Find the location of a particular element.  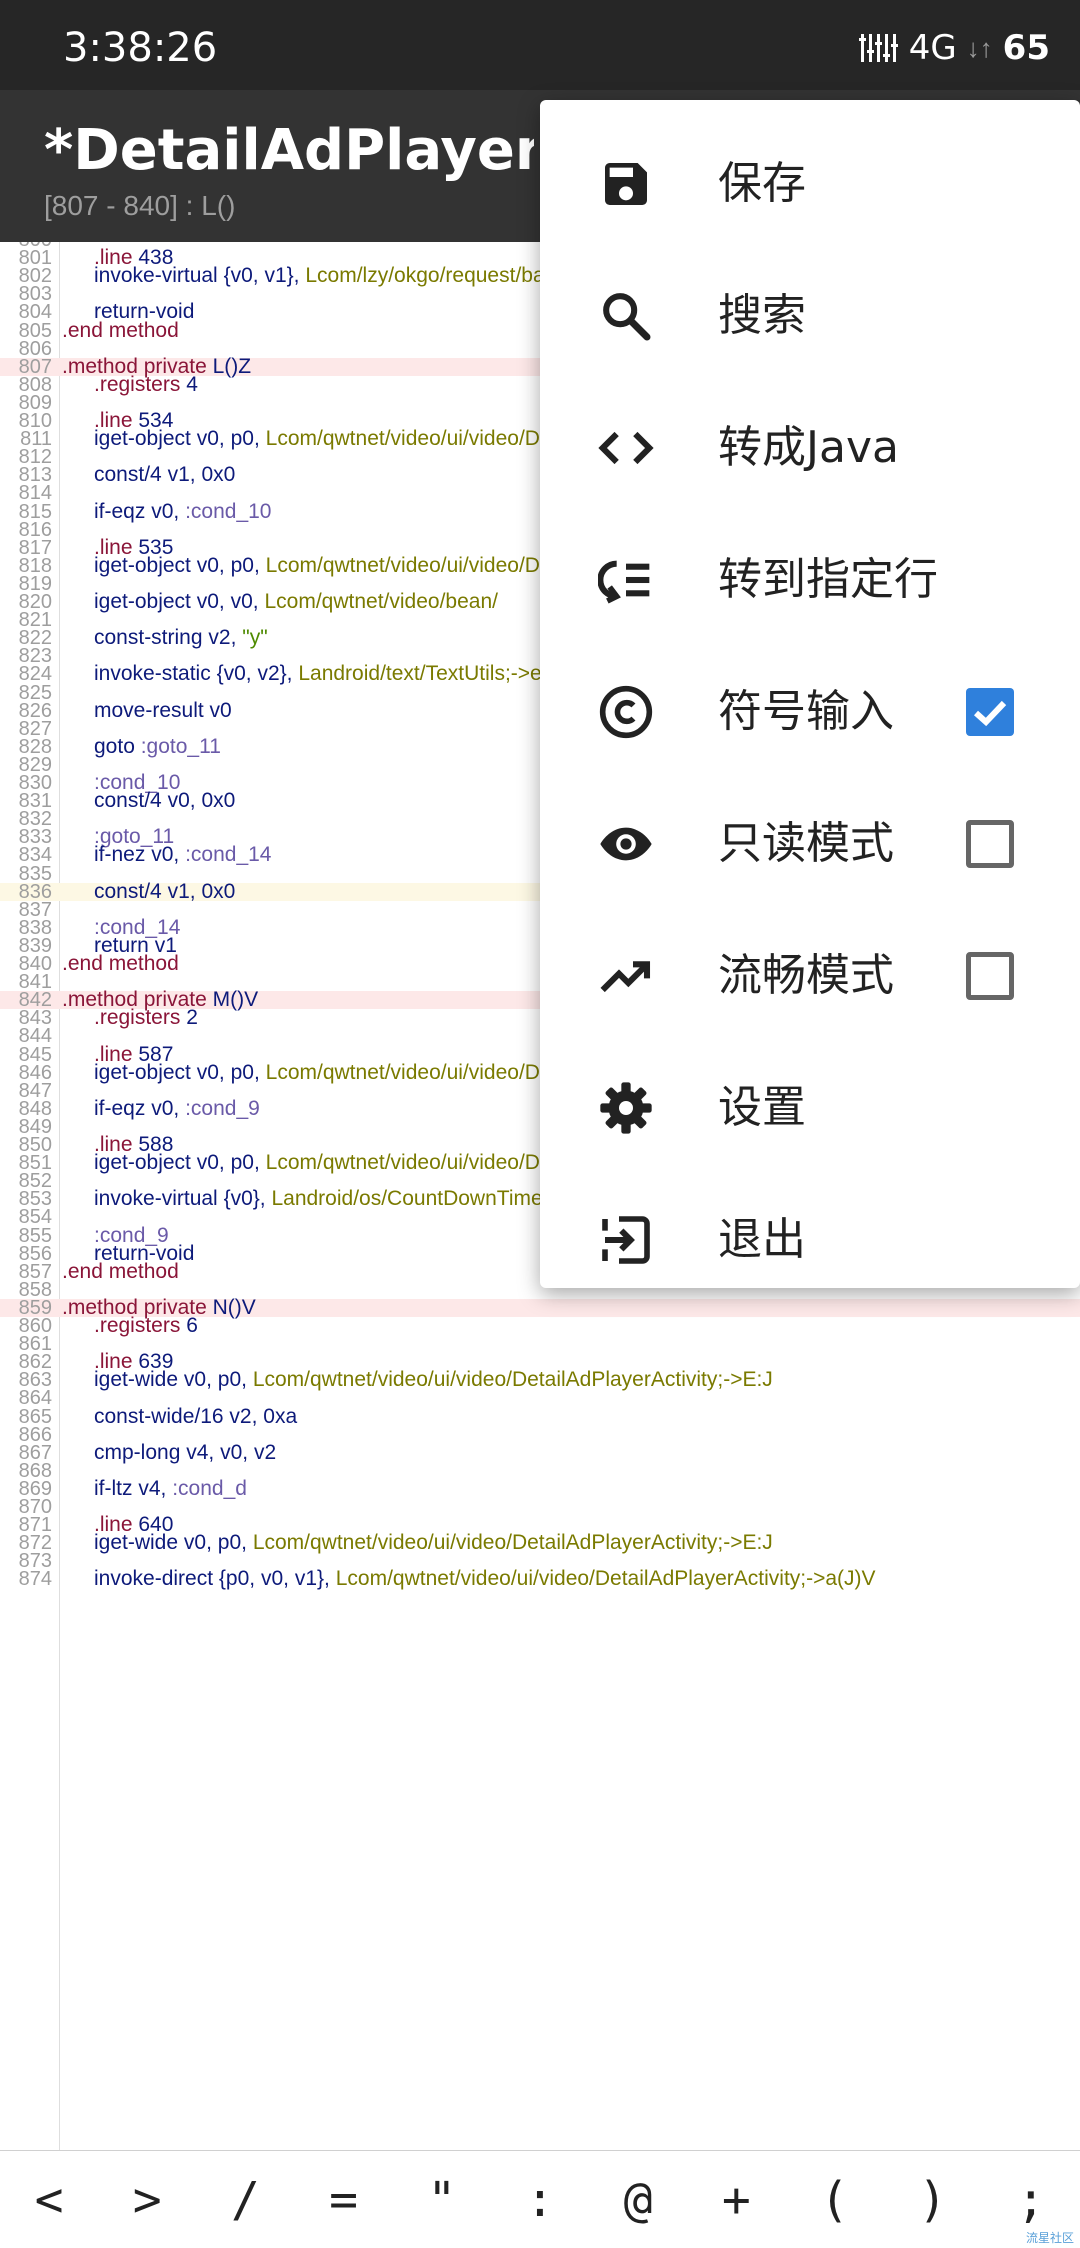

menu-item-goto-line: 转到指定行 is located at coordinates (810, 580).